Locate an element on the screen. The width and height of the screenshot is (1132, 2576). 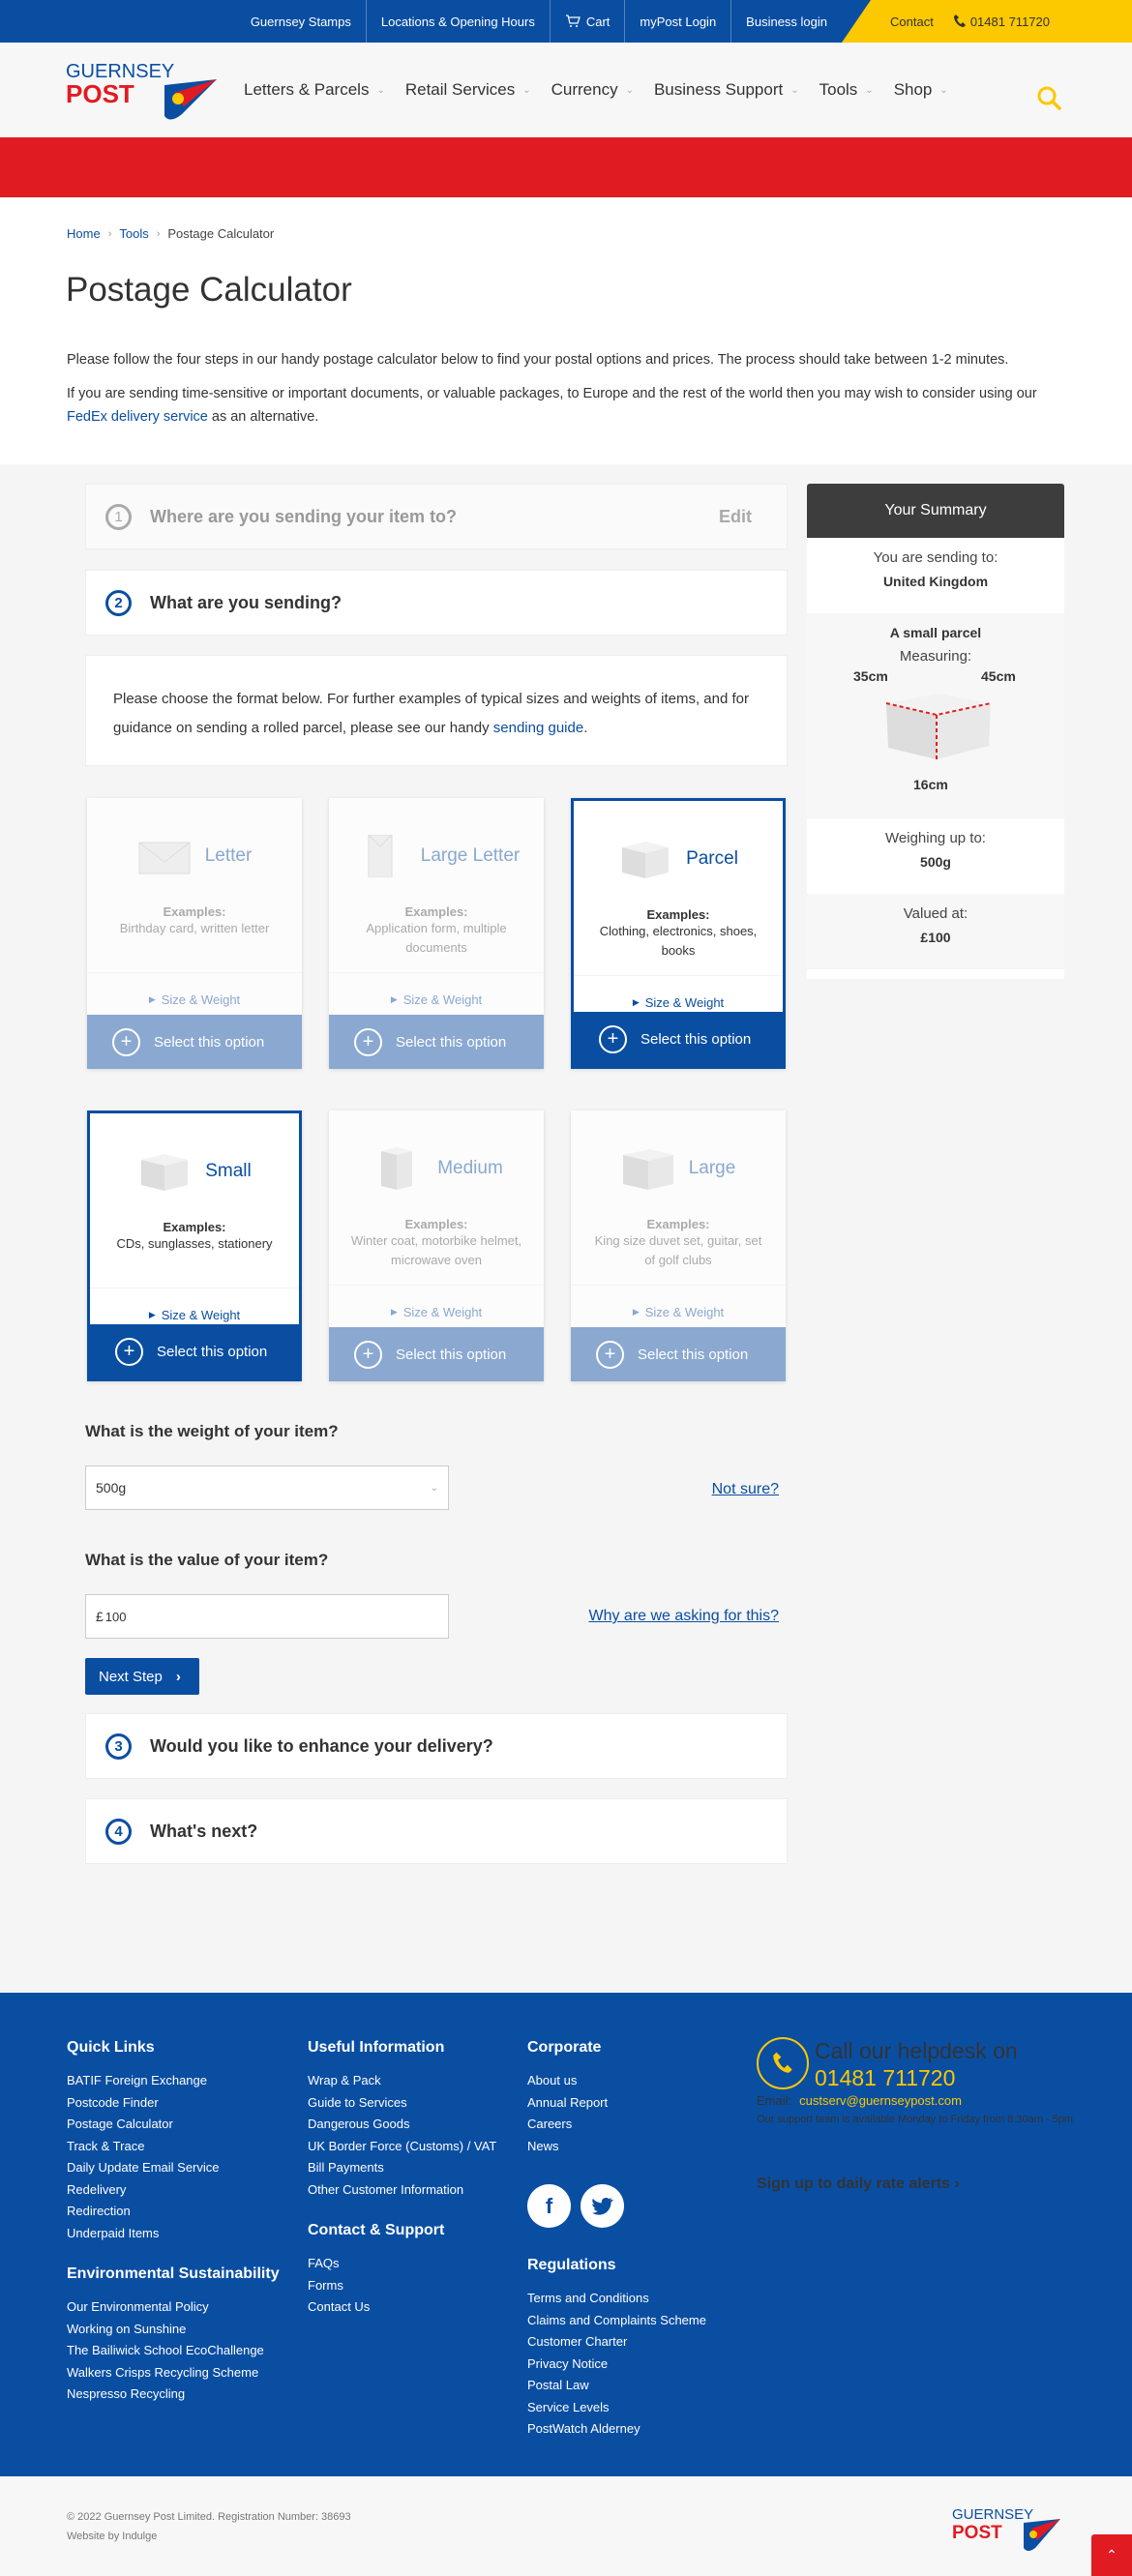
phone-link: 01481 711720 is located at coordinates (1001, 21).